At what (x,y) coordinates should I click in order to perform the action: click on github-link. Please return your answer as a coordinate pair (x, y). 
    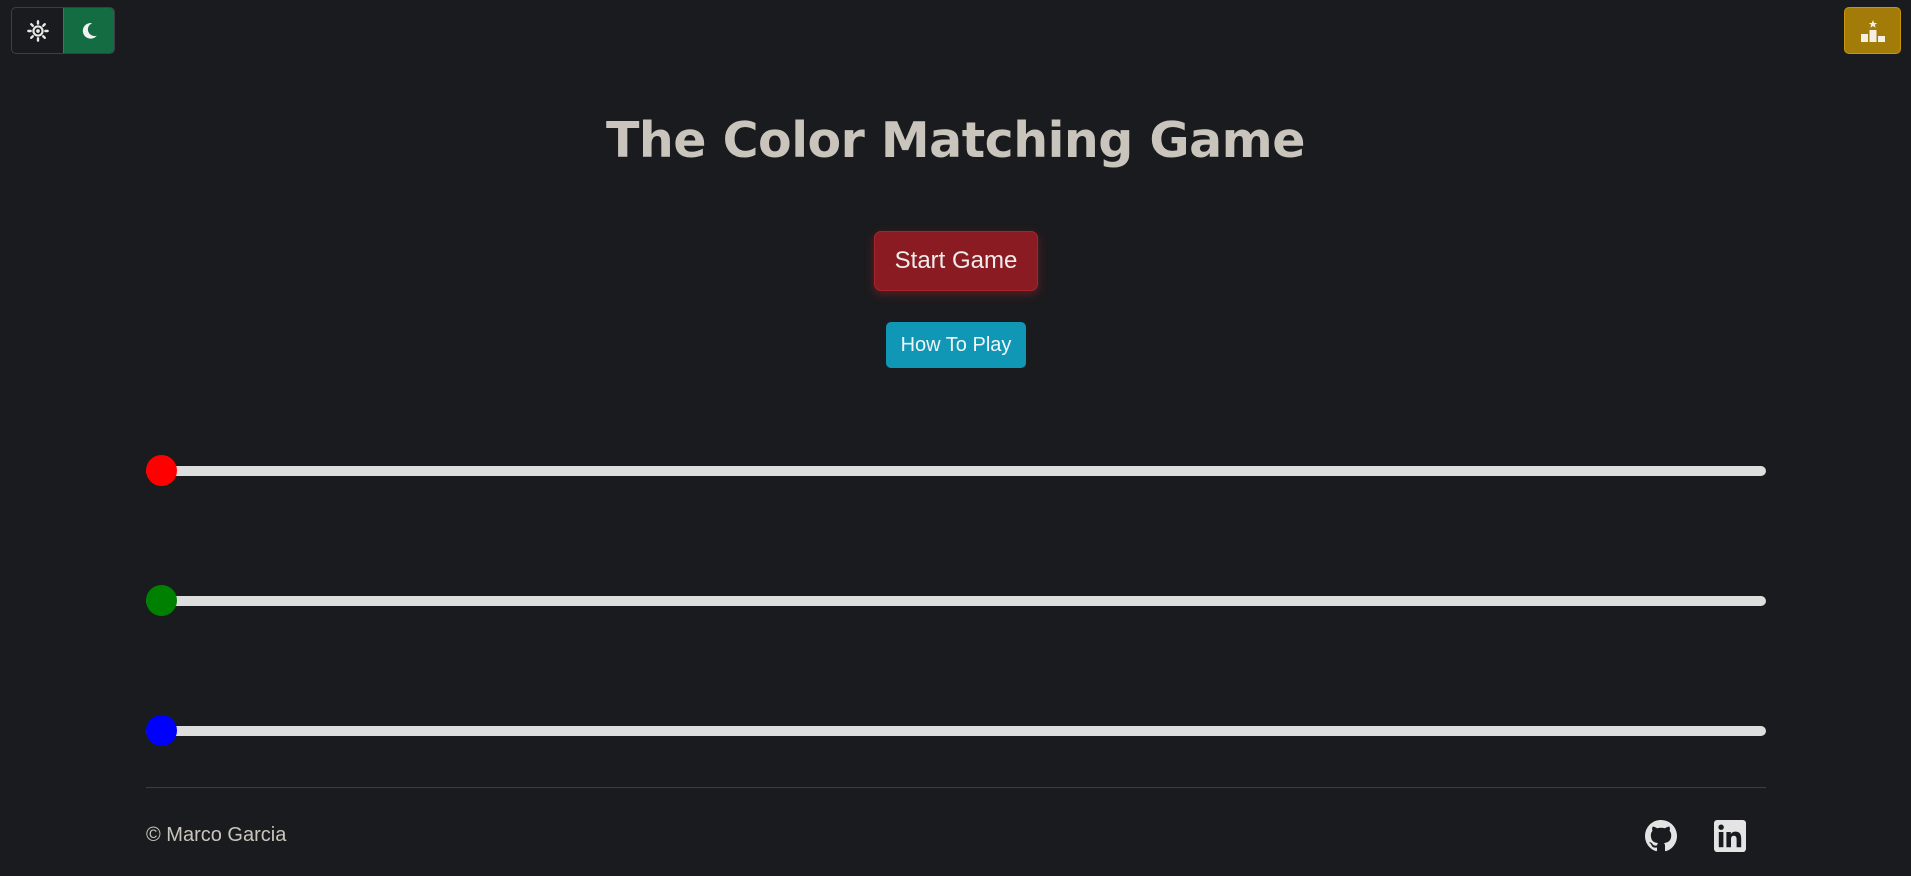
    Looking at the image, I should click on (1661, 836).